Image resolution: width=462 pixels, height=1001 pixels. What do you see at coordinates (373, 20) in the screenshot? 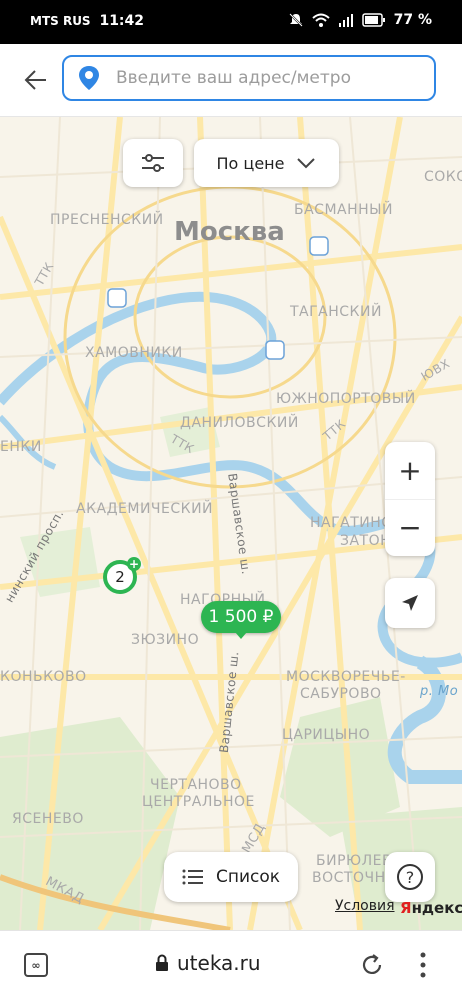
I see `battery-icon` at bounding box center [373, 20].